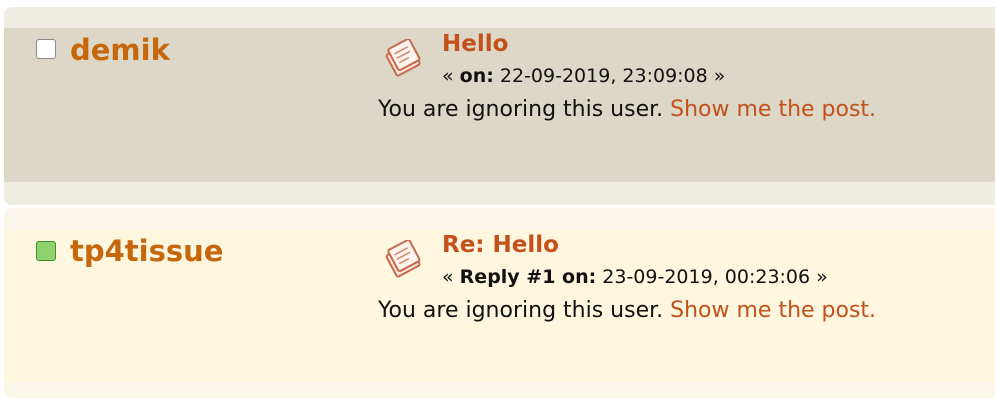 This screenshot has width=995, height=400. I want to click on meta-label: on:, so click(476, 76).